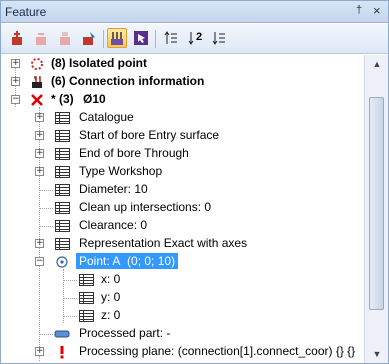  What do you see at coordinates (151, 261) in the screenshot?
I see `point-value: (0; 0; 10)` at bounding box center [151, 261].